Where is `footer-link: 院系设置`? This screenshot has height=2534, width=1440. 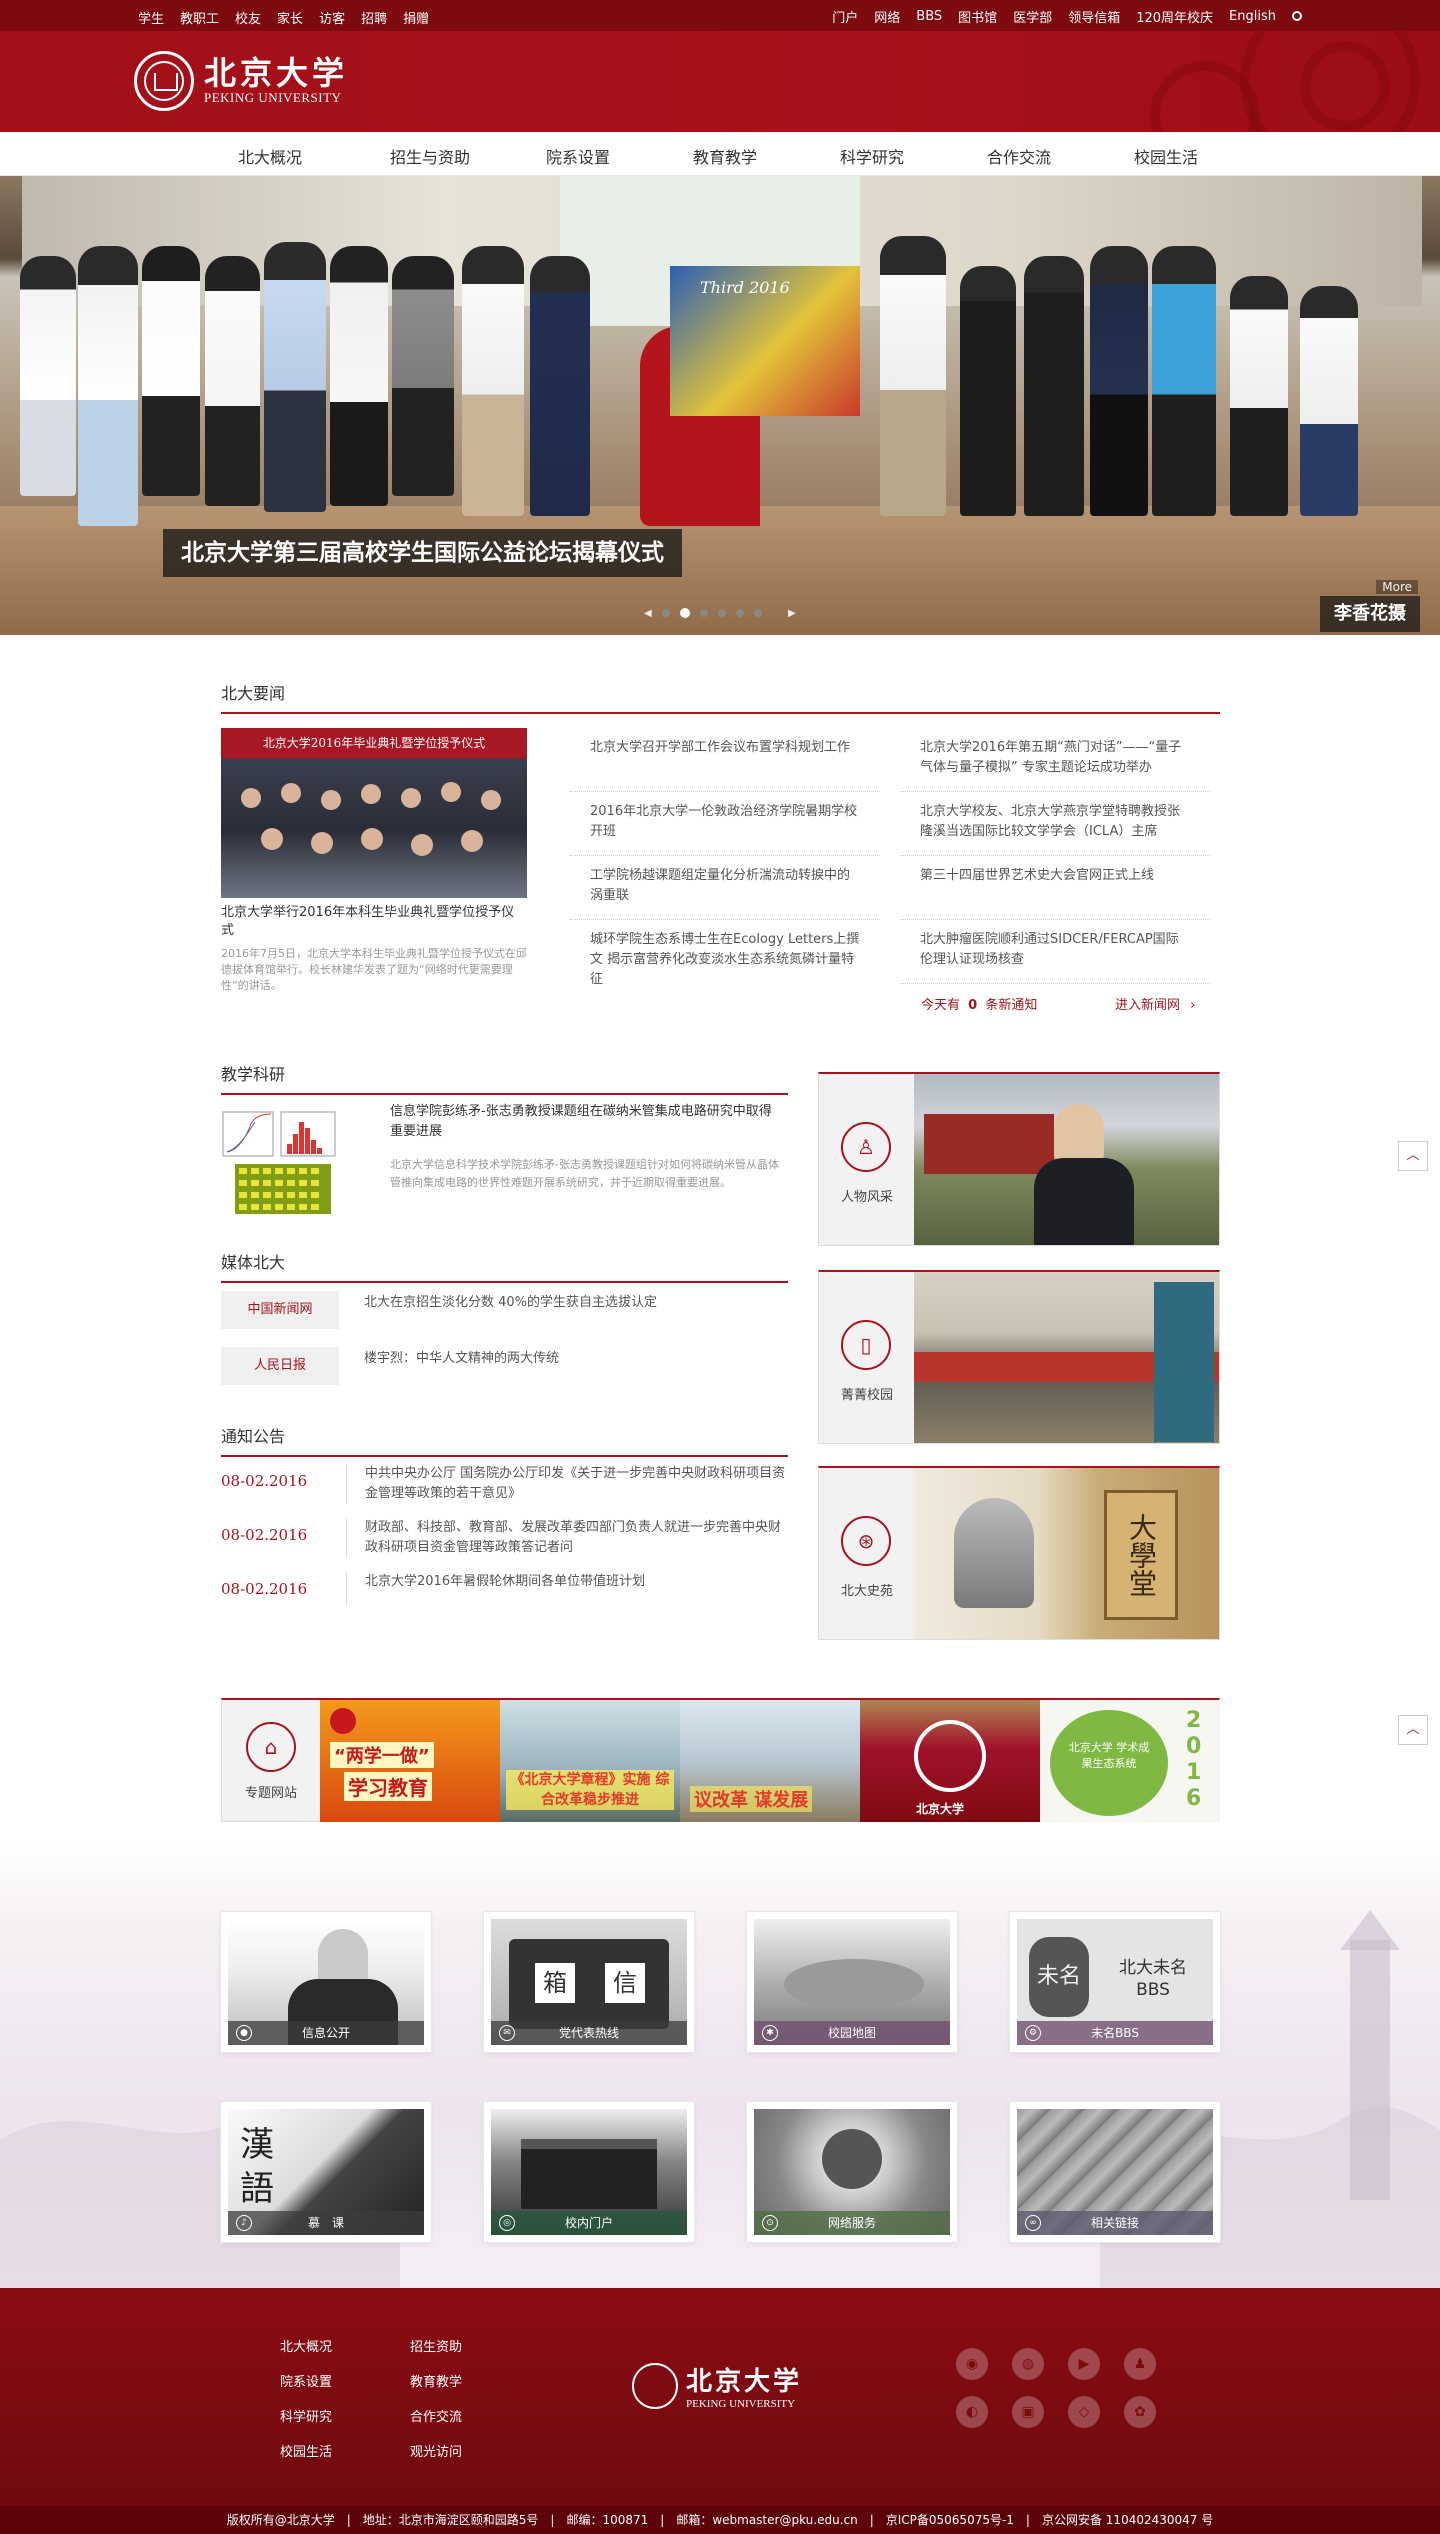 footer-link: 院系设置 is located at coordinates (345, 2380).